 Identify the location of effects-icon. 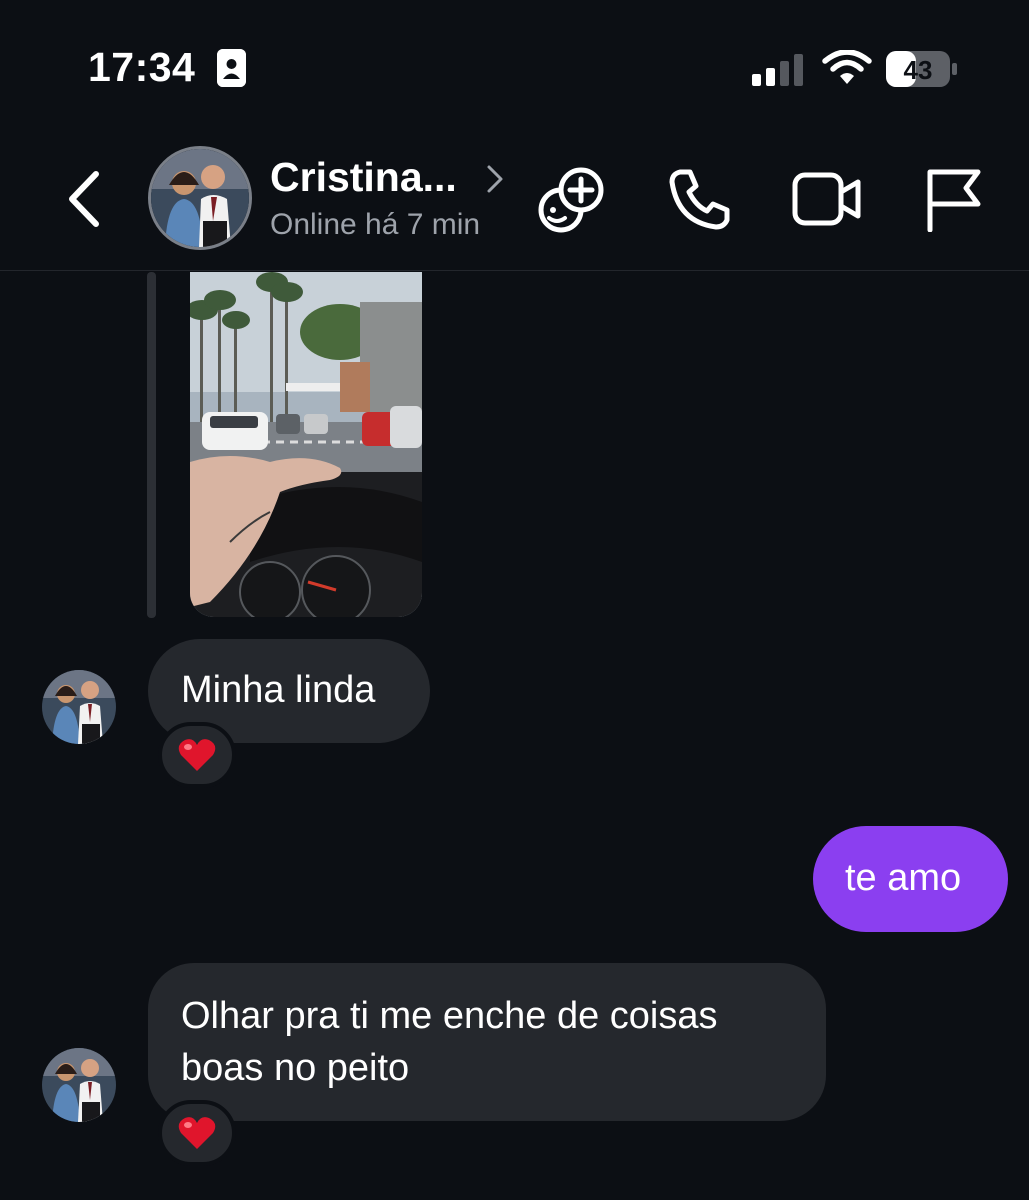
(571, 200).